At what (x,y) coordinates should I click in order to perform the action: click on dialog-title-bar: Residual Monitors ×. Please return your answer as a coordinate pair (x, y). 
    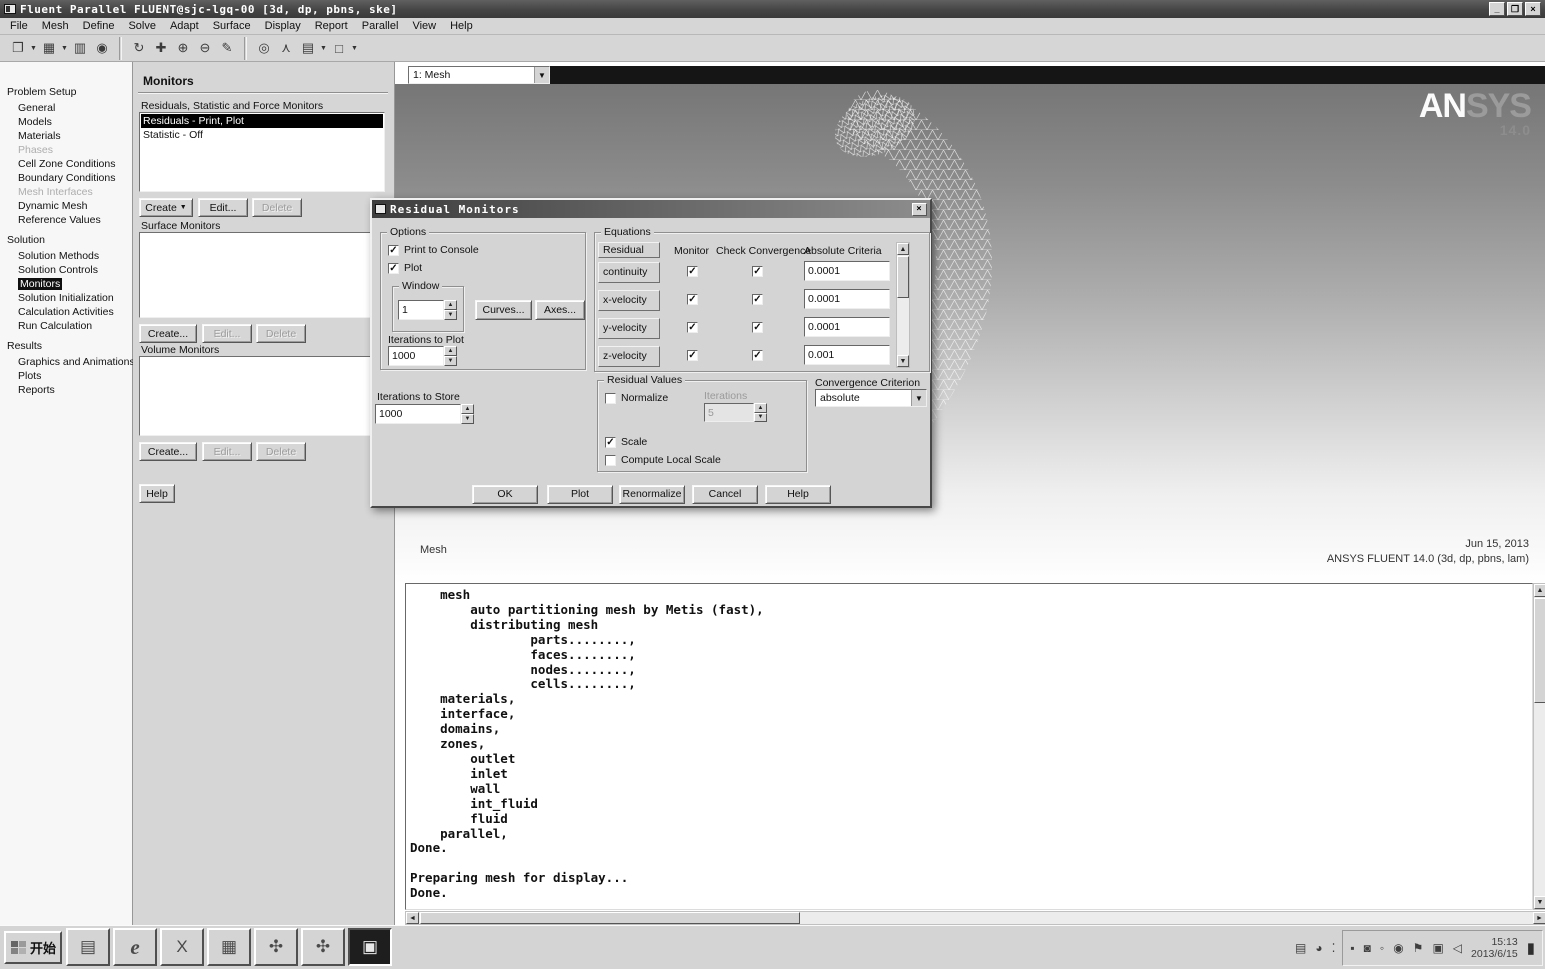
    Looking at the image, I should click on (651, 209).